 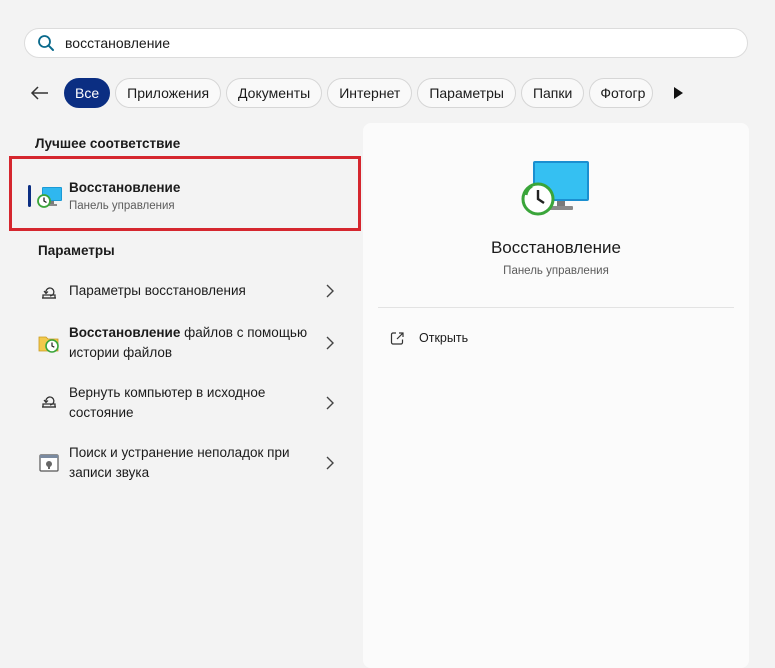 I want to click on setting-recovery-options: Параметры восстановления, so click(x=188, y=292).